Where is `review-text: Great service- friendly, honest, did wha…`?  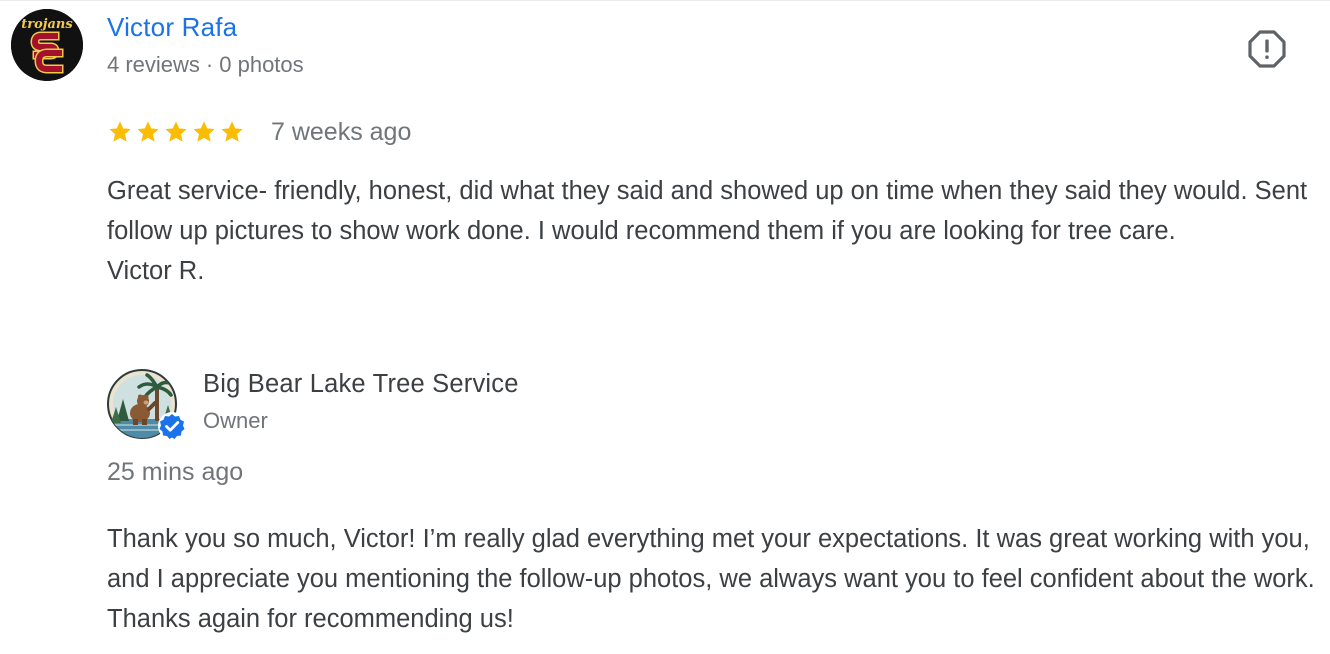
review-text: Great service- friendly, honest, did wha… is located at coordinates (707, 231).